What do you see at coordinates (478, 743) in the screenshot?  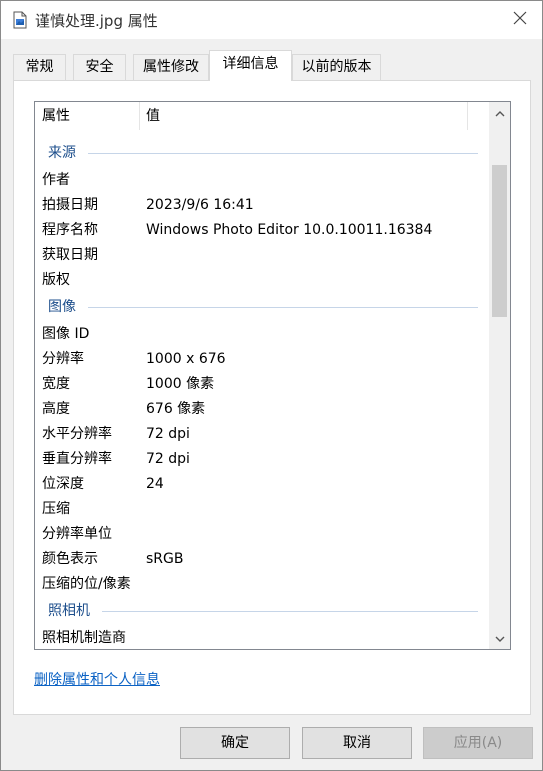 I see `apply-button: 应用(A)` at bounding box center [478, 743].